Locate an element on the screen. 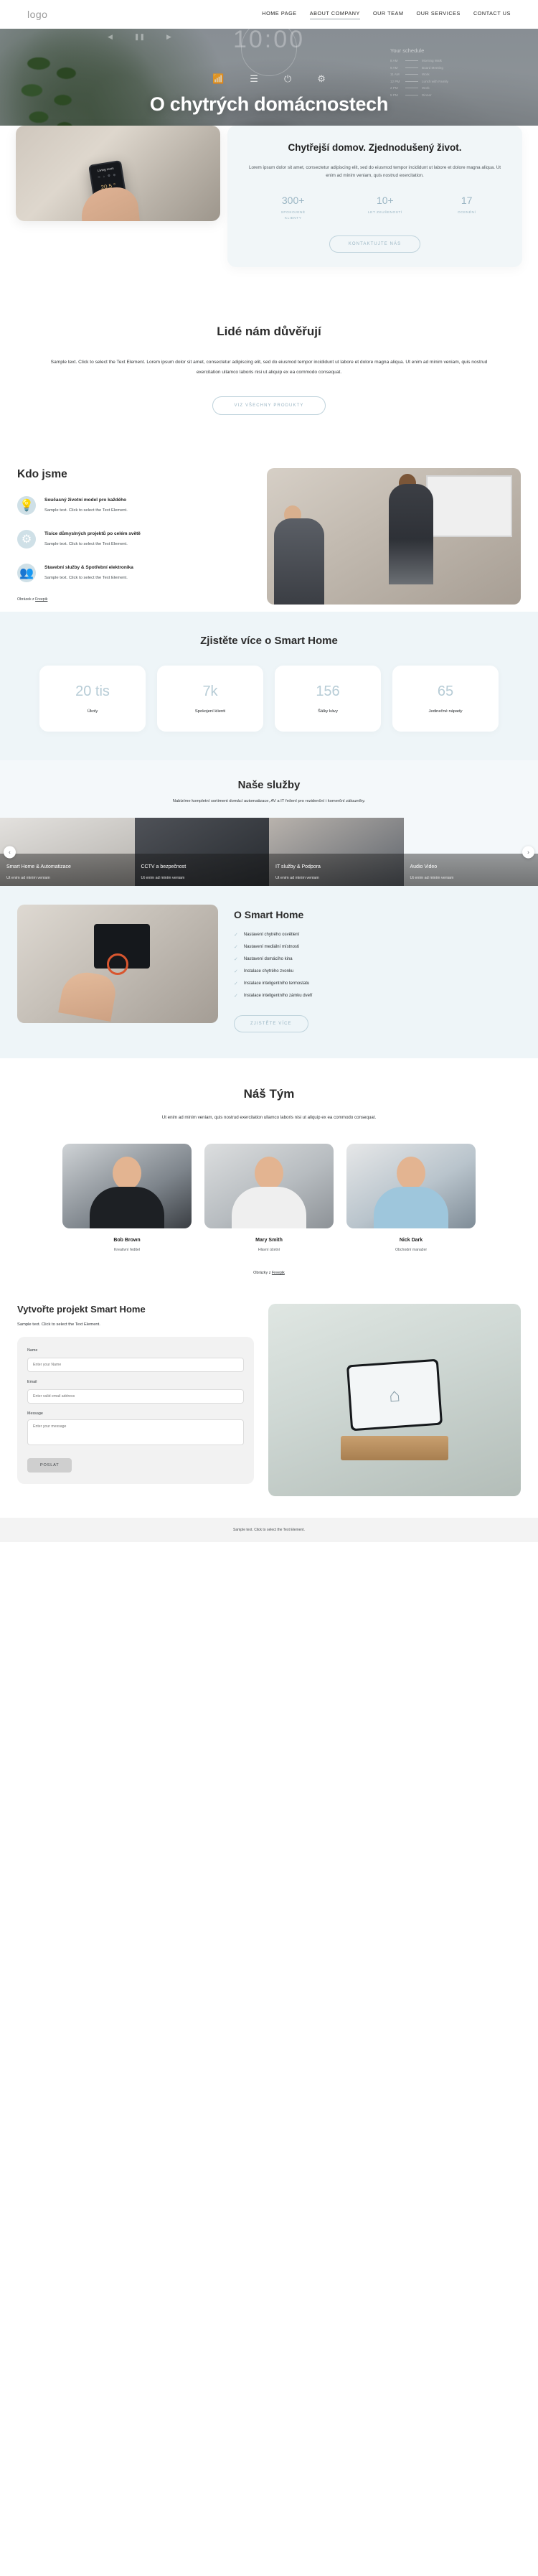 This screenshot has height=2576, width=538. feature-title: Stavební služby & Spotřební elektronika is located at coordinates (88, 568).